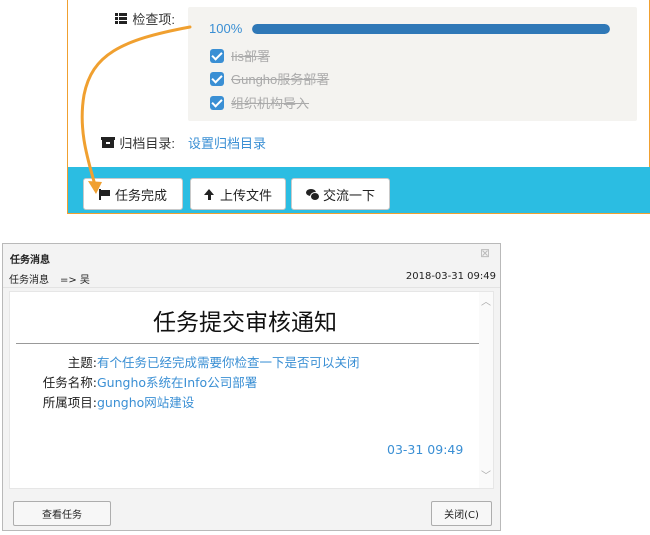 This screenshot has height=535, width=650. I want to click on task-complete-button: 任务完成, so click(133, 194).